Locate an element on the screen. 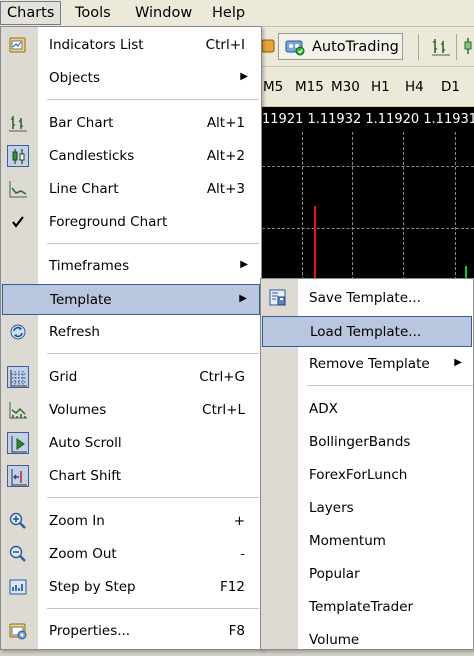 This screenshot has height=656, width=474. submenu-item-template: Momentum is located at coordinates (367, 541).